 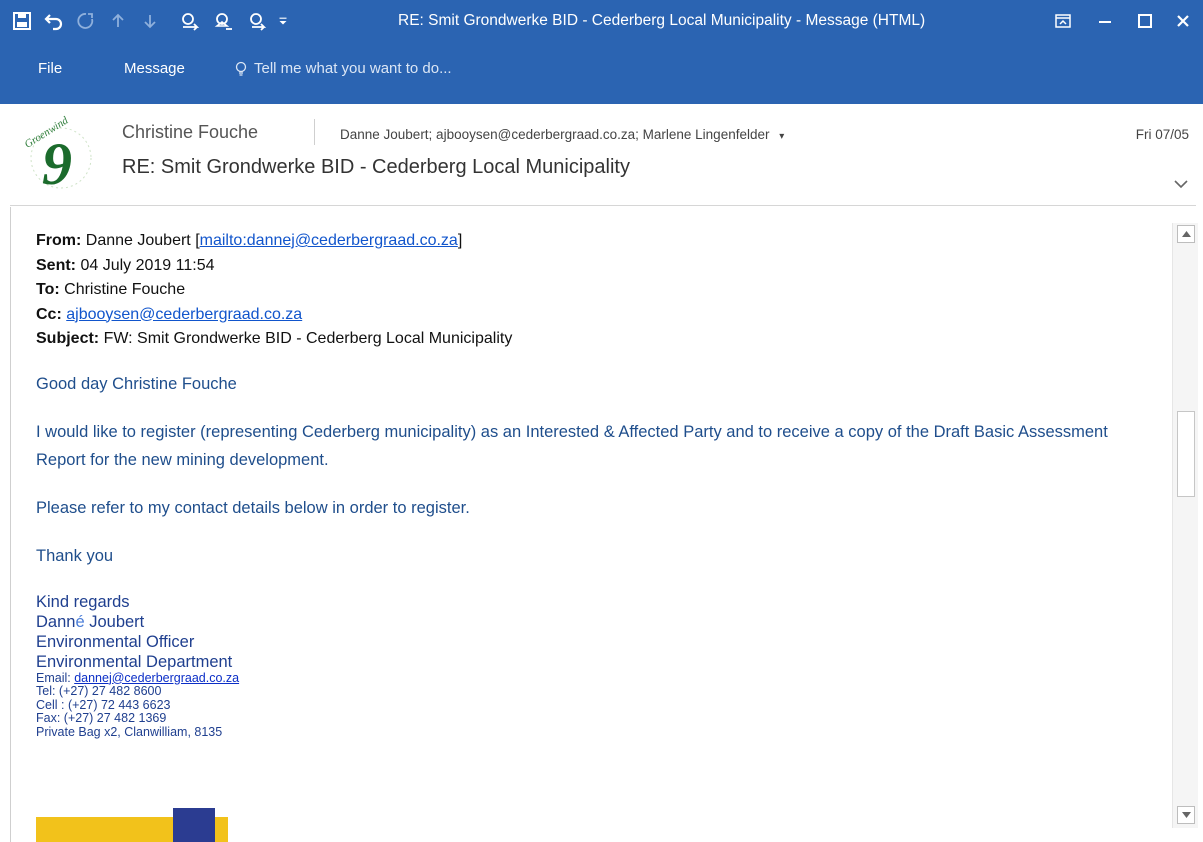 What do you see at coordinates (80, 621) in the screenshot?
I see `sig-name-accent: é` at bounding box center [80, 621].